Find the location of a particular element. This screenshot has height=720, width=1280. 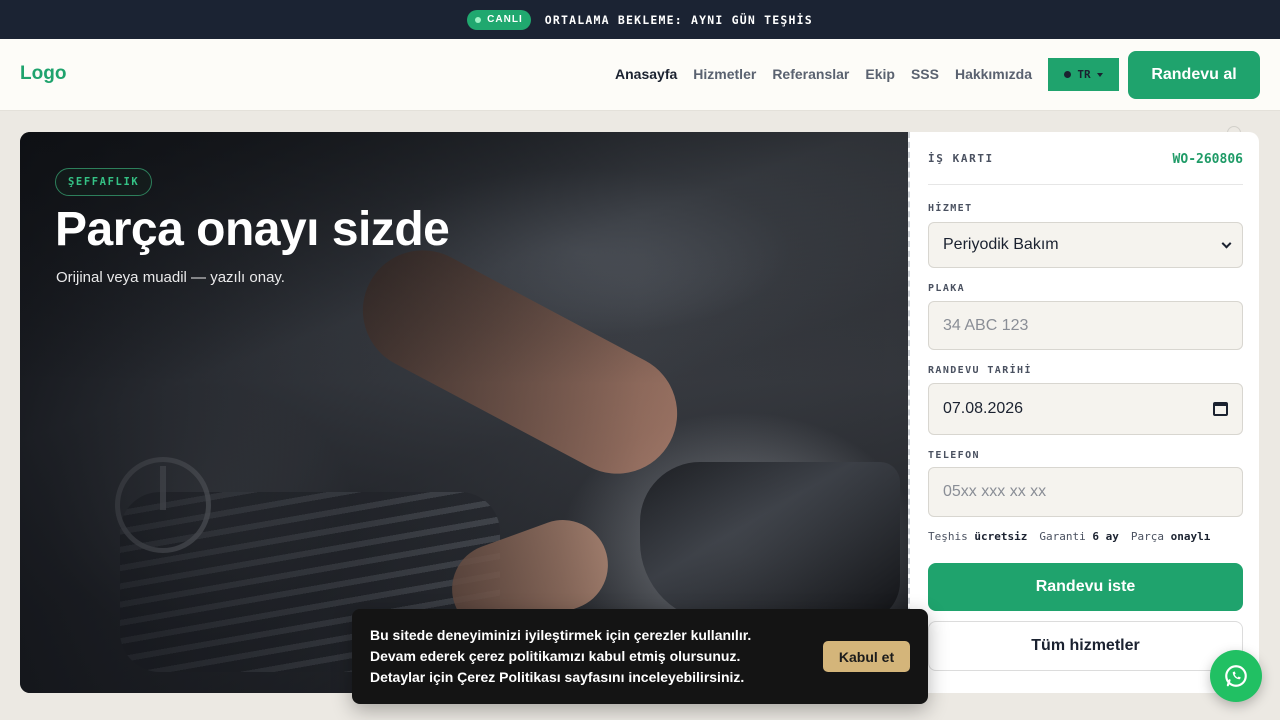

service-label: HİZMET is located at coordinates (950, 208).